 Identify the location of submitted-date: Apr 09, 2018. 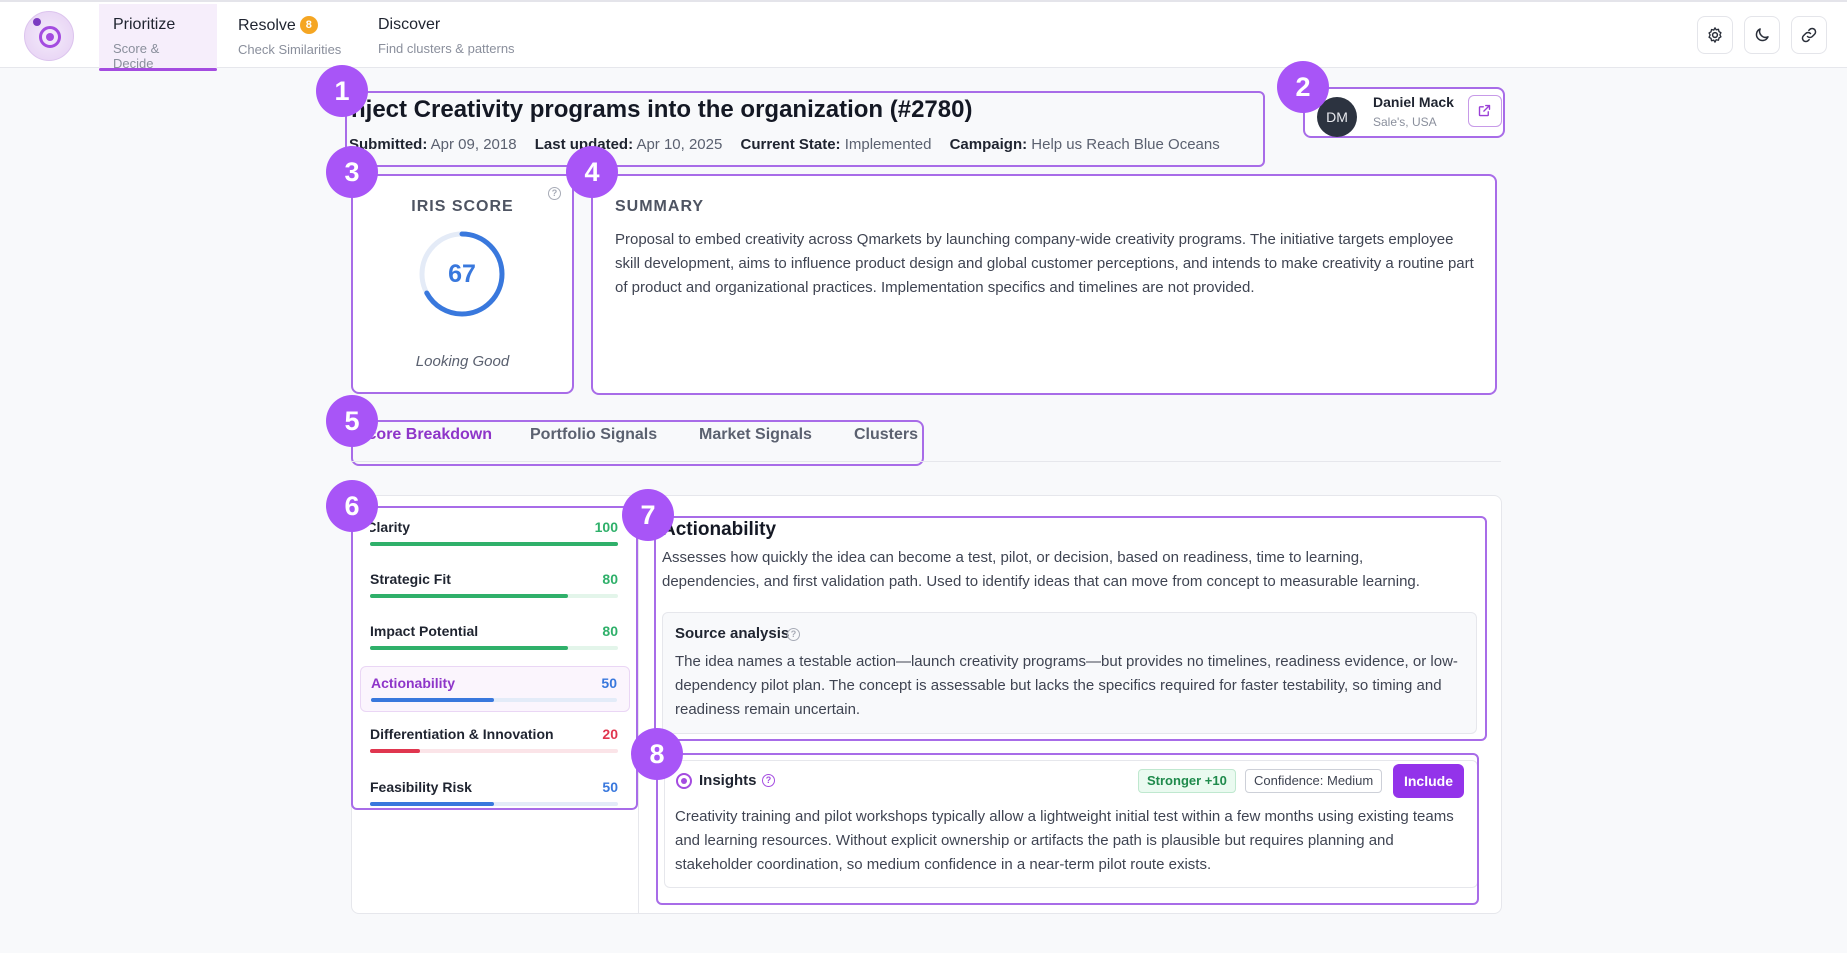
(473, 144).